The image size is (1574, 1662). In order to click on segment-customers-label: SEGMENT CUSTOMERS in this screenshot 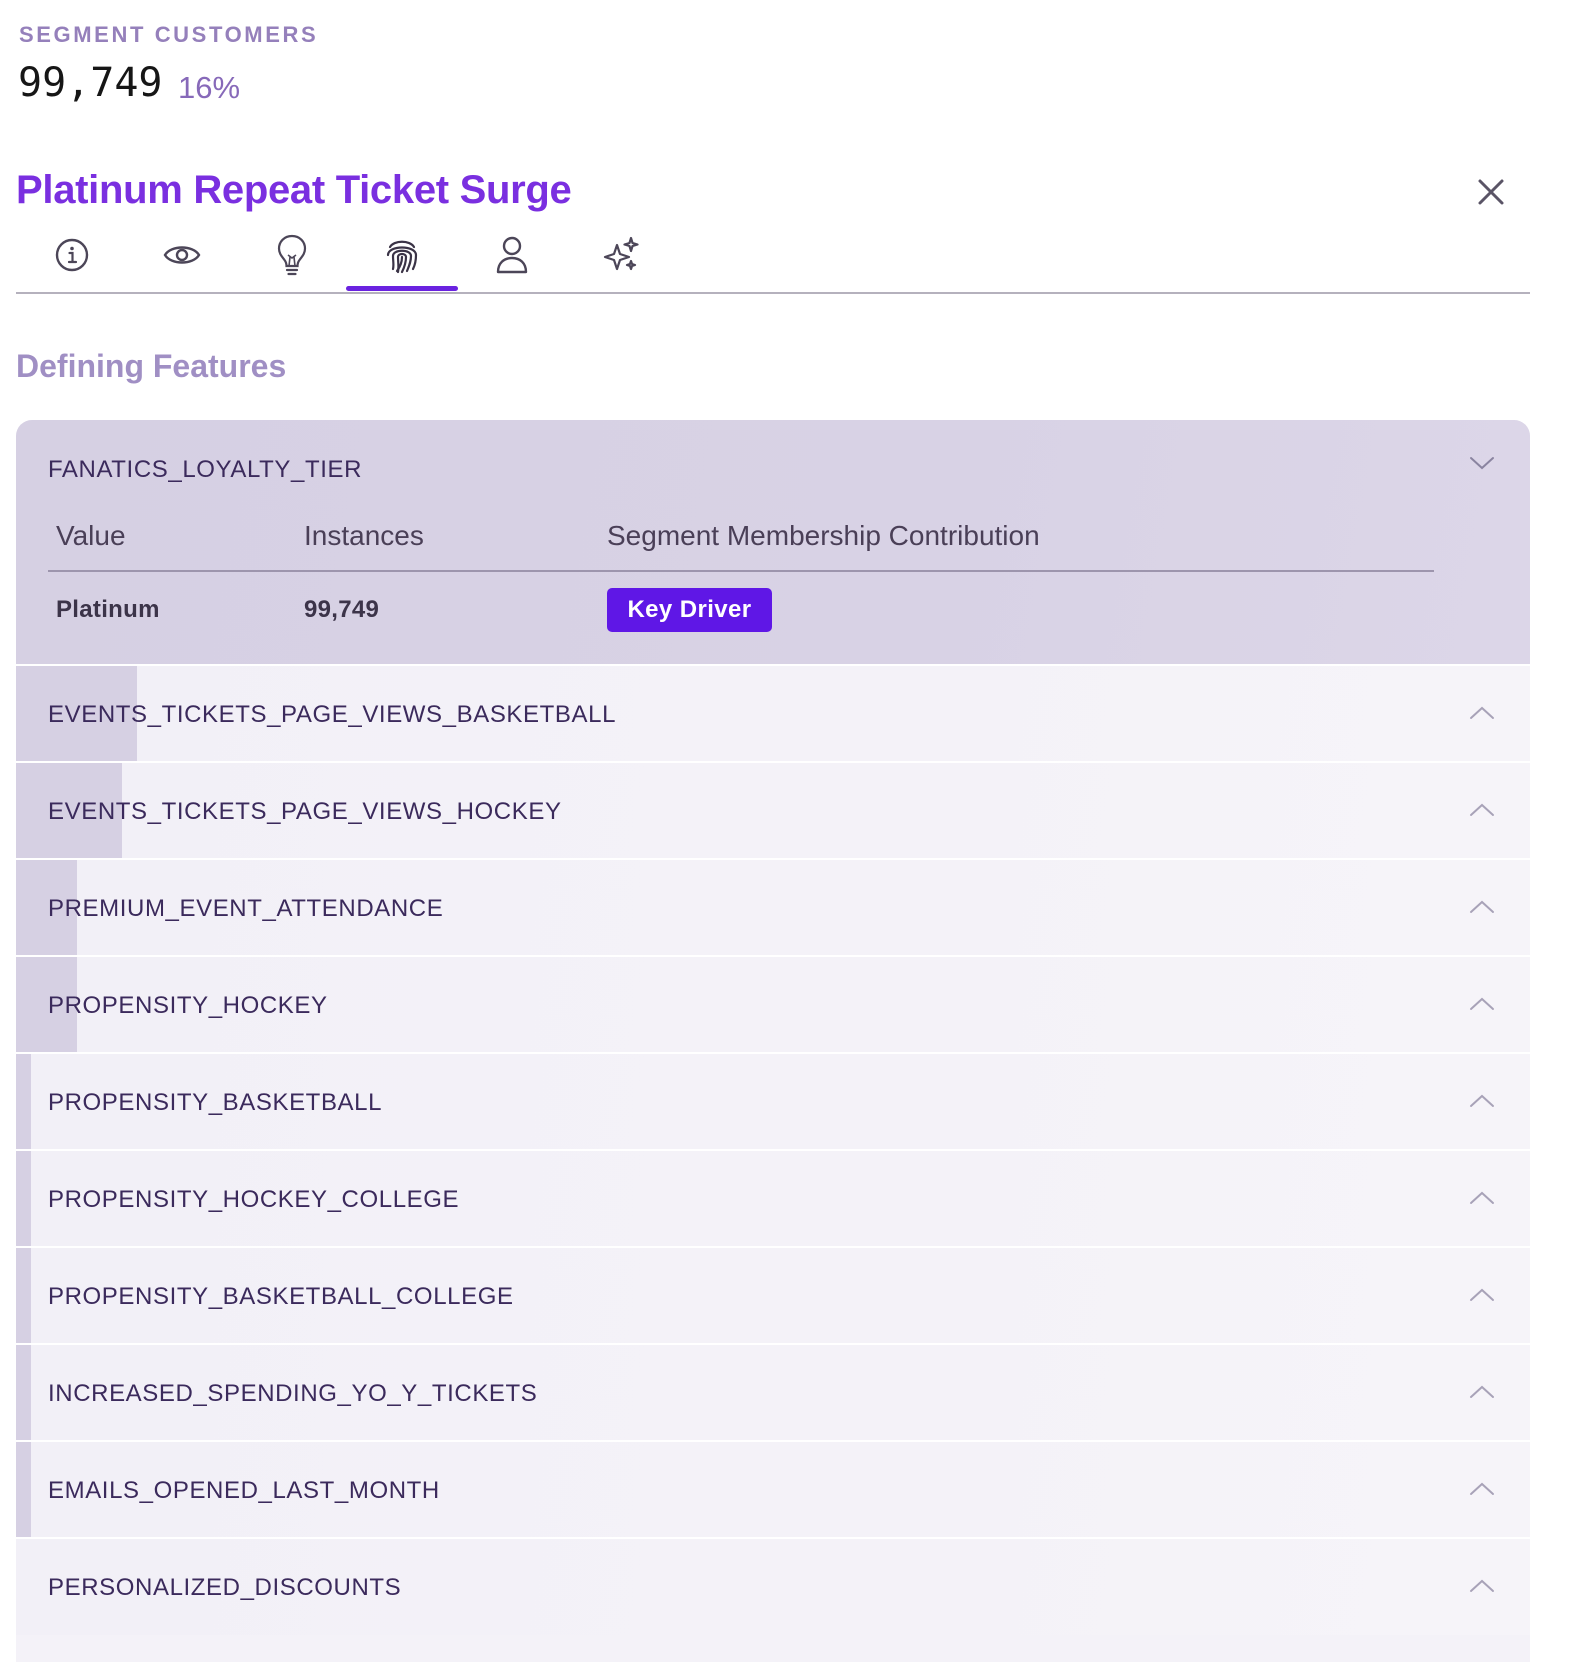, I will do `click(169, 34)`.